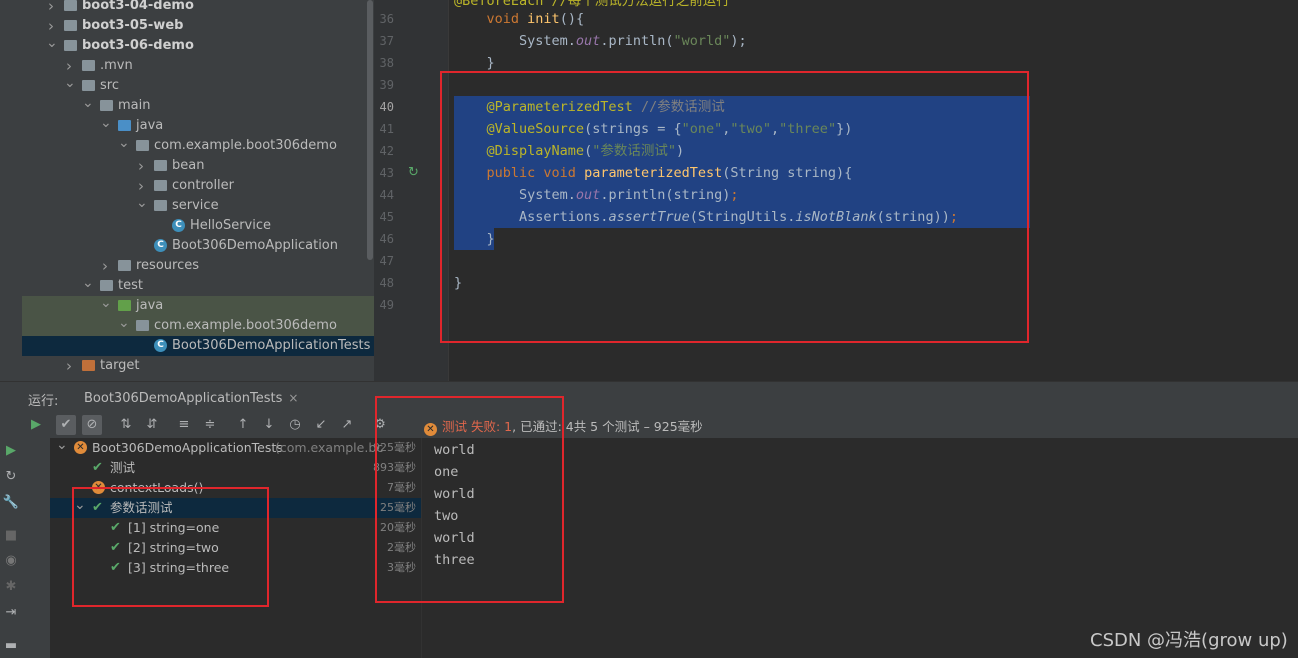 The height and width of the screenshot is (658, 1298). What do you see at coordinates (386, 239) in the screenshot?
I see `line-number: 46` at bounding box center [386, 239].